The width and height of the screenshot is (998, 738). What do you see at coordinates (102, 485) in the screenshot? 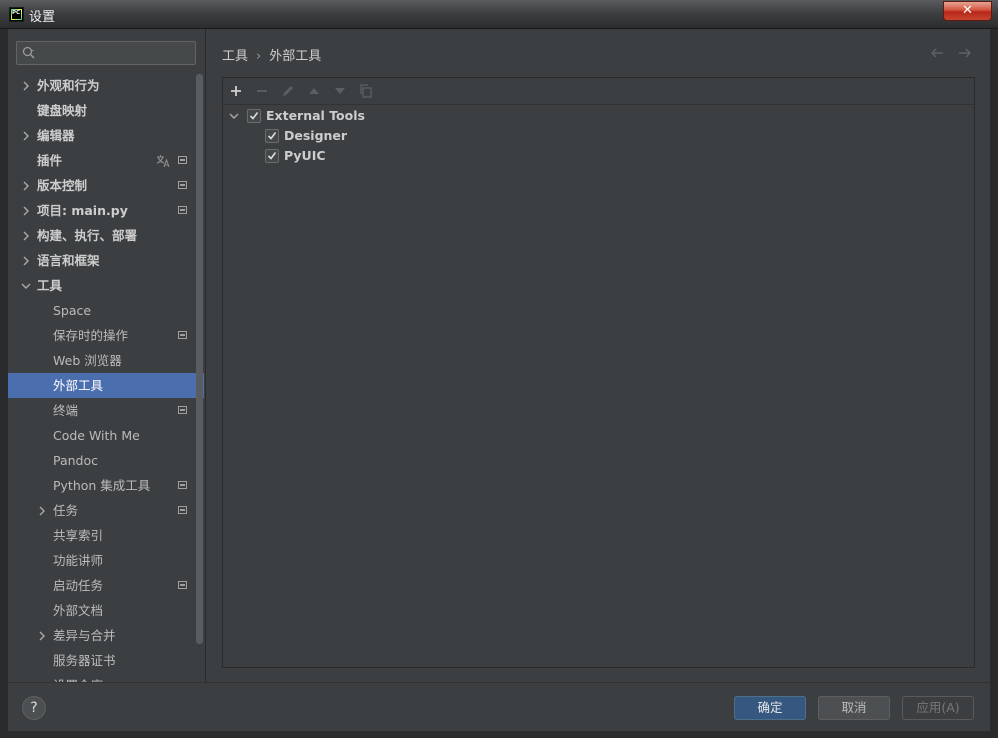
I see `sidebar-item-label: Python 集成工具` at bounding box center [102, 485].